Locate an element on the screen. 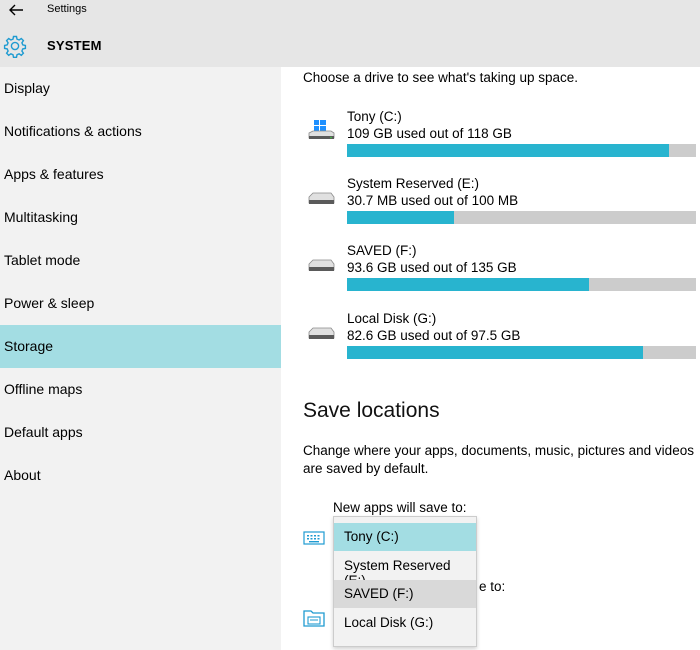 The height and width of the screenshot is (650, 700). keyboard-icon is located at coordinates (314, 538).